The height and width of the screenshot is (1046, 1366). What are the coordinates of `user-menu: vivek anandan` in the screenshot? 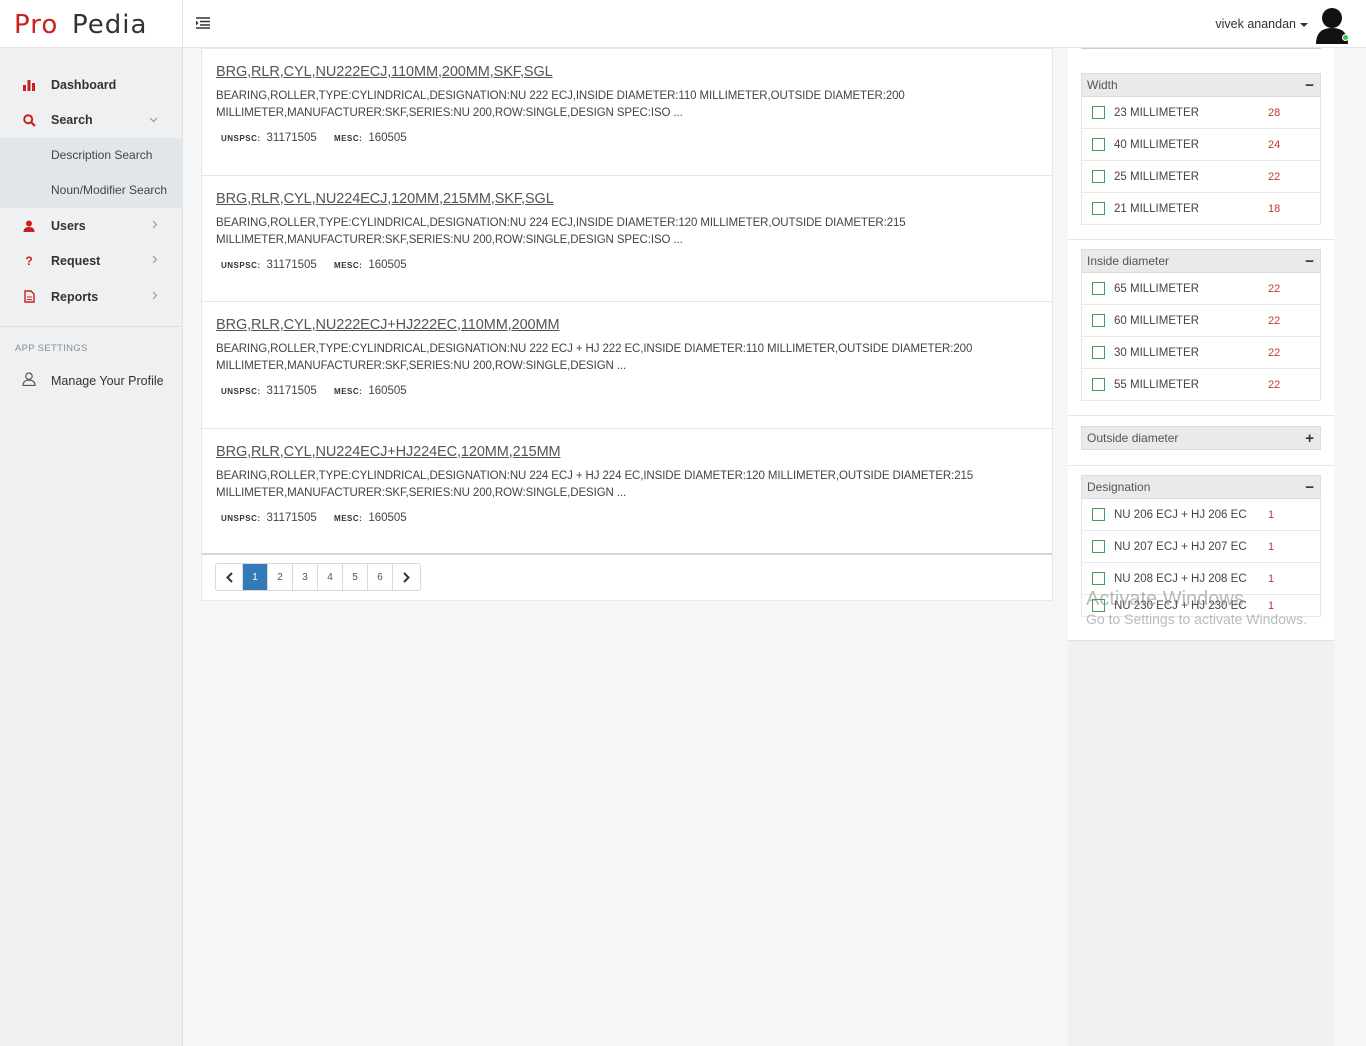 It's located at (1261, 24).